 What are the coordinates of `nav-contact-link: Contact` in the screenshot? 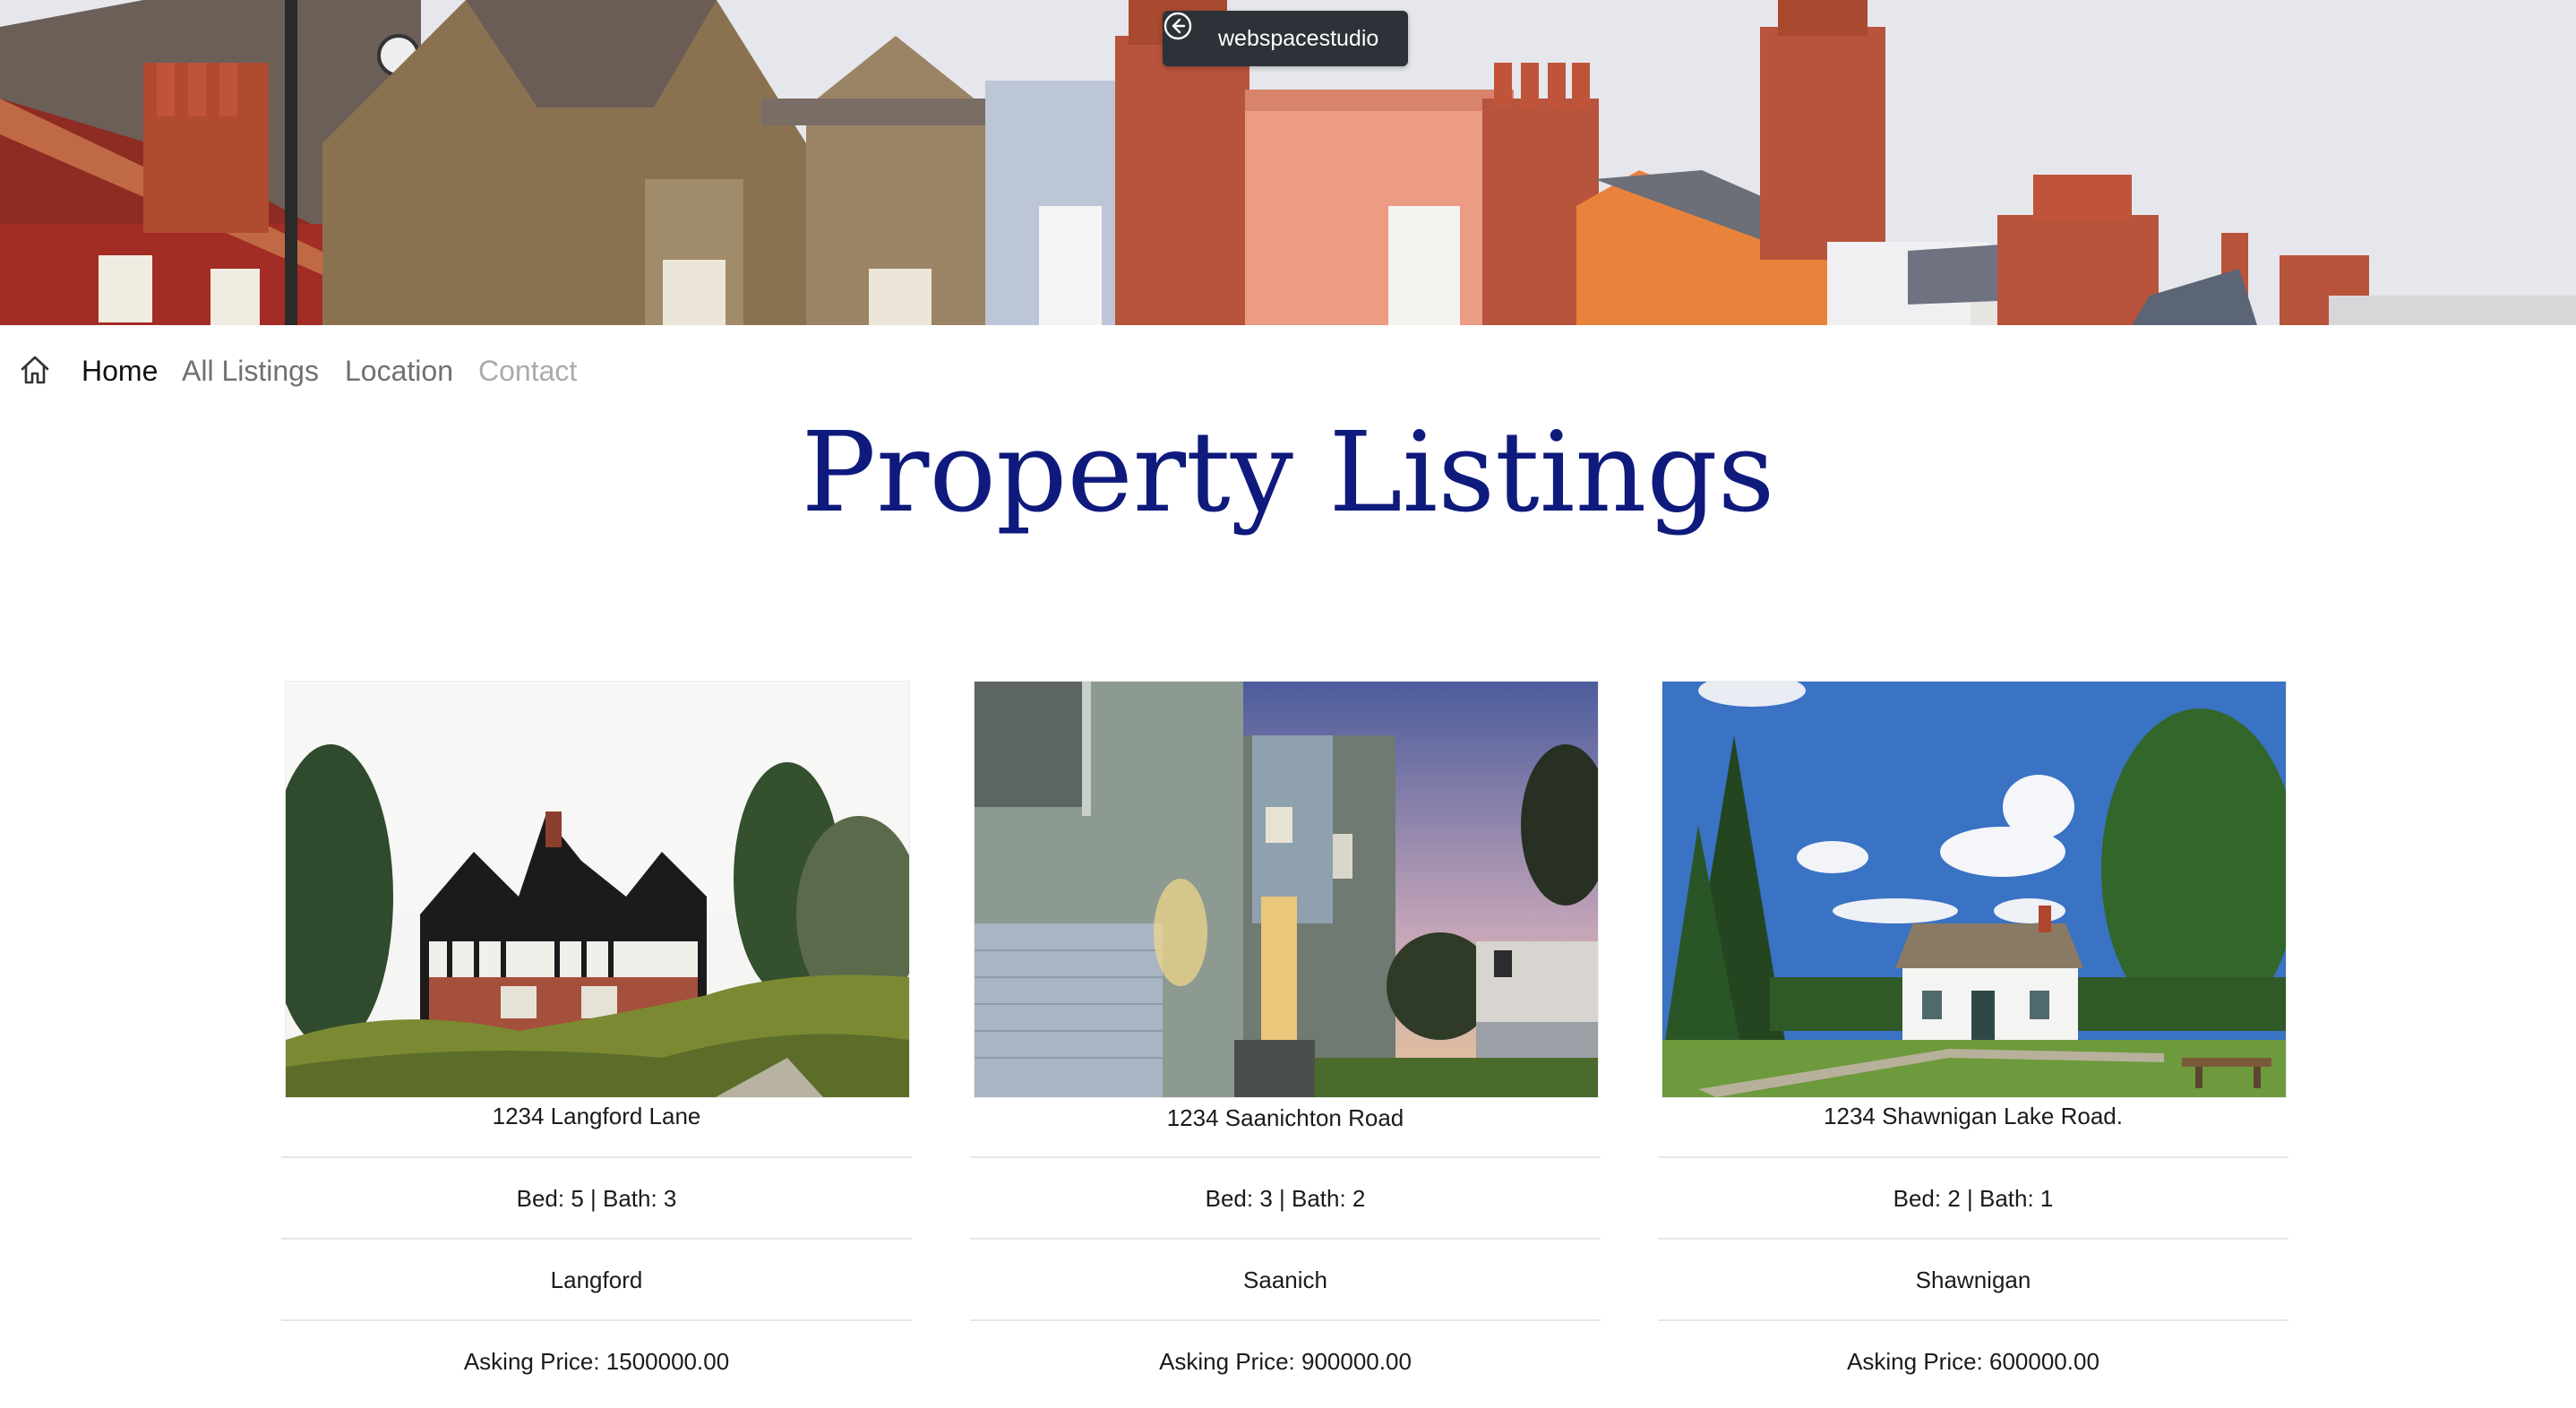 It's located at (527, 371).